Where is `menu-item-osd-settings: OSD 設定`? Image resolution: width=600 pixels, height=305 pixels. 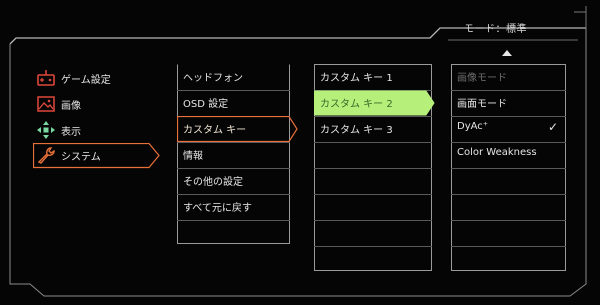
menu-item-osd-settings: OSD 設定 is located at coordinates (233, 103).